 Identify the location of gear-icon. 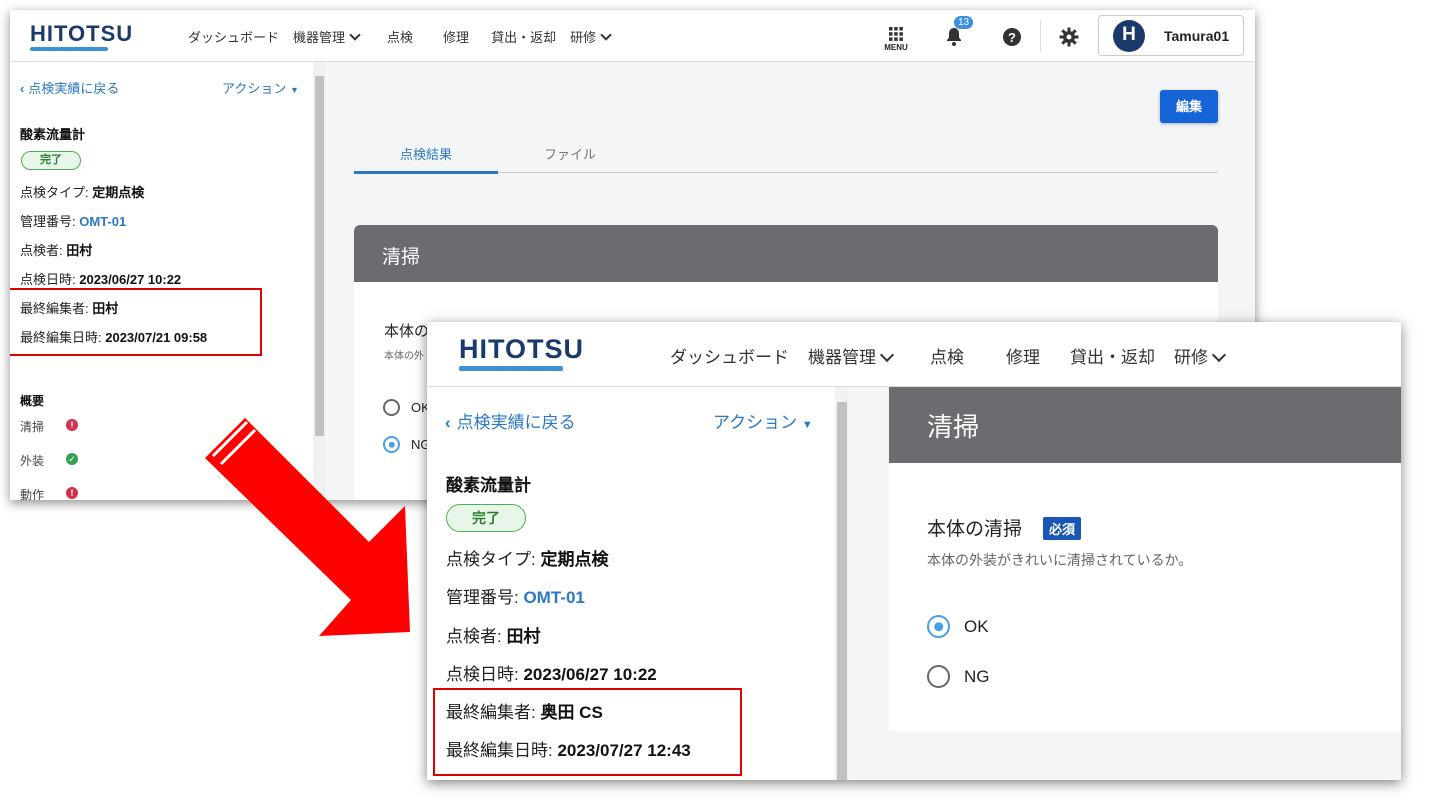
(1069, 37).